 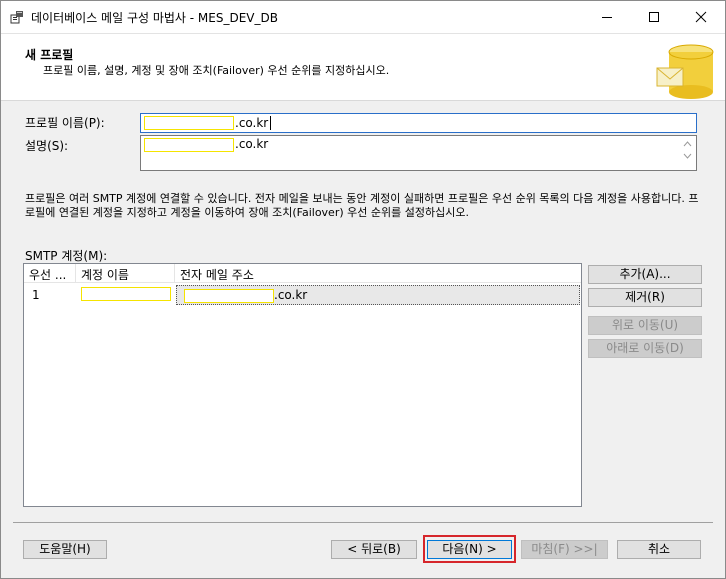 What do you see at coordinates (65, 549) in the screenshot?
I see `help-button: 도움말(H)` at bounding box center [65, 549].